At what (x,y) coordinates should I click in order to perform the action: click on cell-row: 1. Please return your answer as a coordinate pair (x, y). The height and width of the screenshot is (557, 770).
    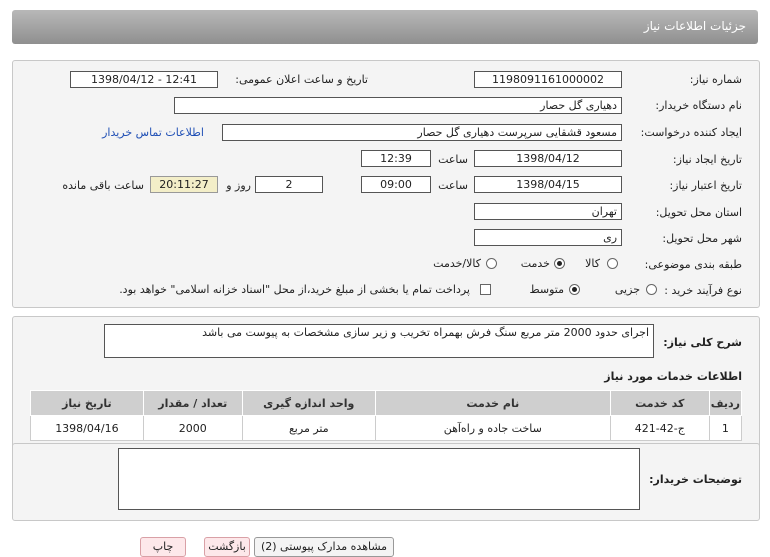
    Looking at the image, I should click on (725, 428).